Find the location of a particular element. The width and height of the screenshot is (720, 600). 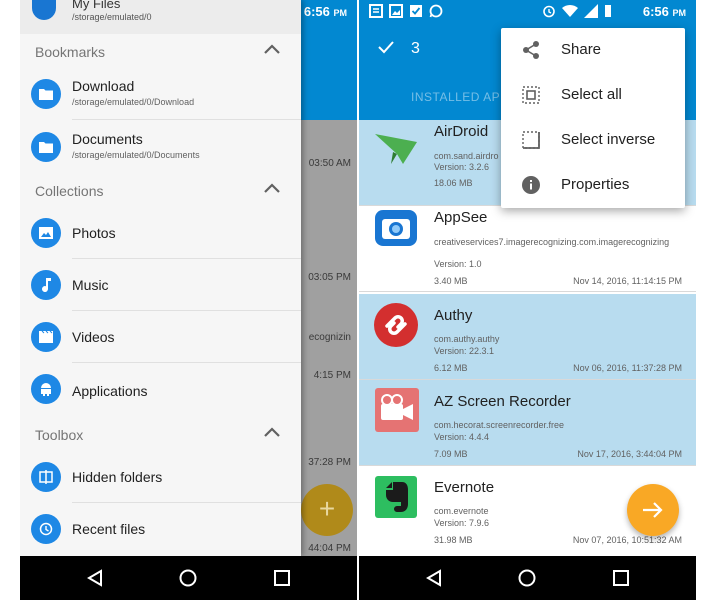

background-time-6: 44:04 PM is located at coordinates (329, 548).